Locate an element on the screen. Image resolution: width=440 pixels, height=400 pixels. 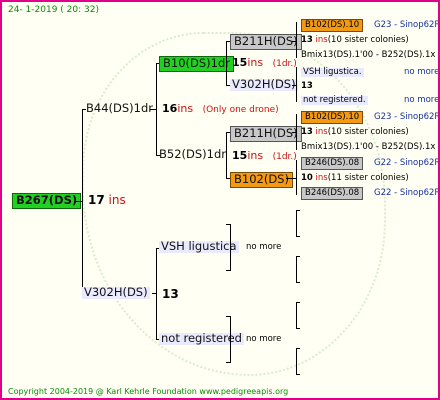
connector-sd-v is located at coordinates (230, 247).